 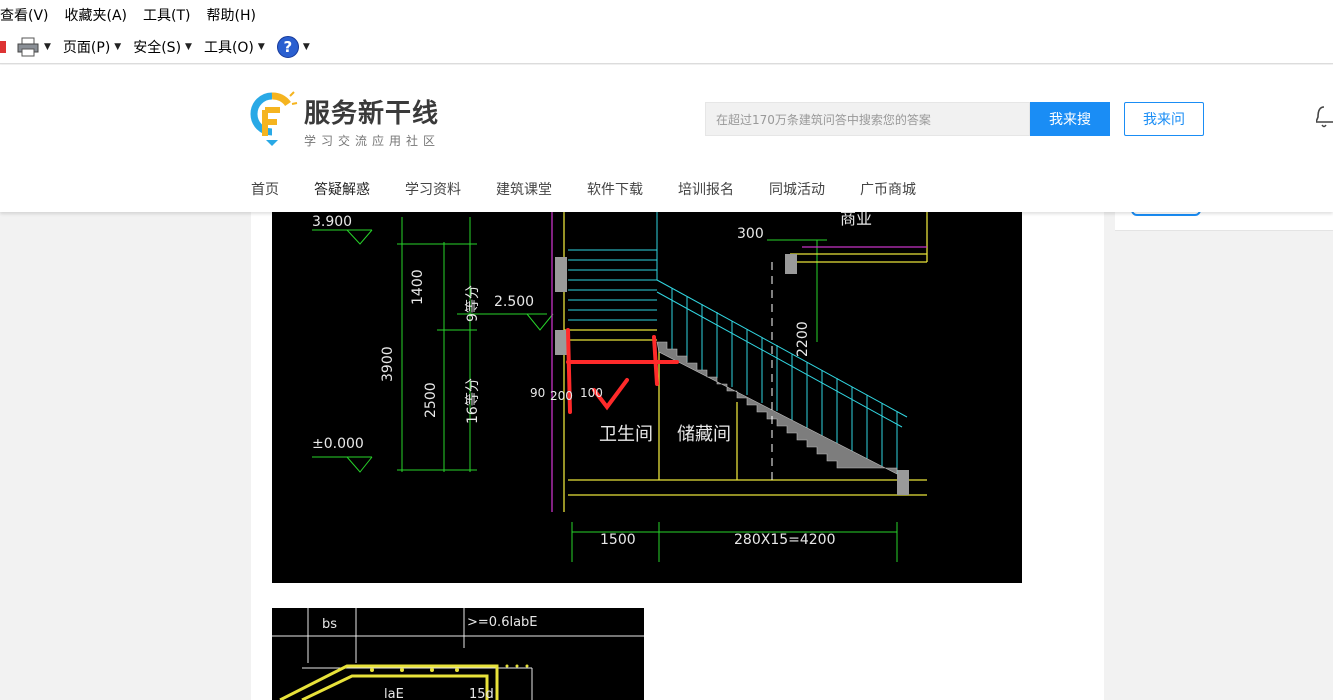 I want to click on room-bathroom-label: 卫生间, so click(x=626, y=434).